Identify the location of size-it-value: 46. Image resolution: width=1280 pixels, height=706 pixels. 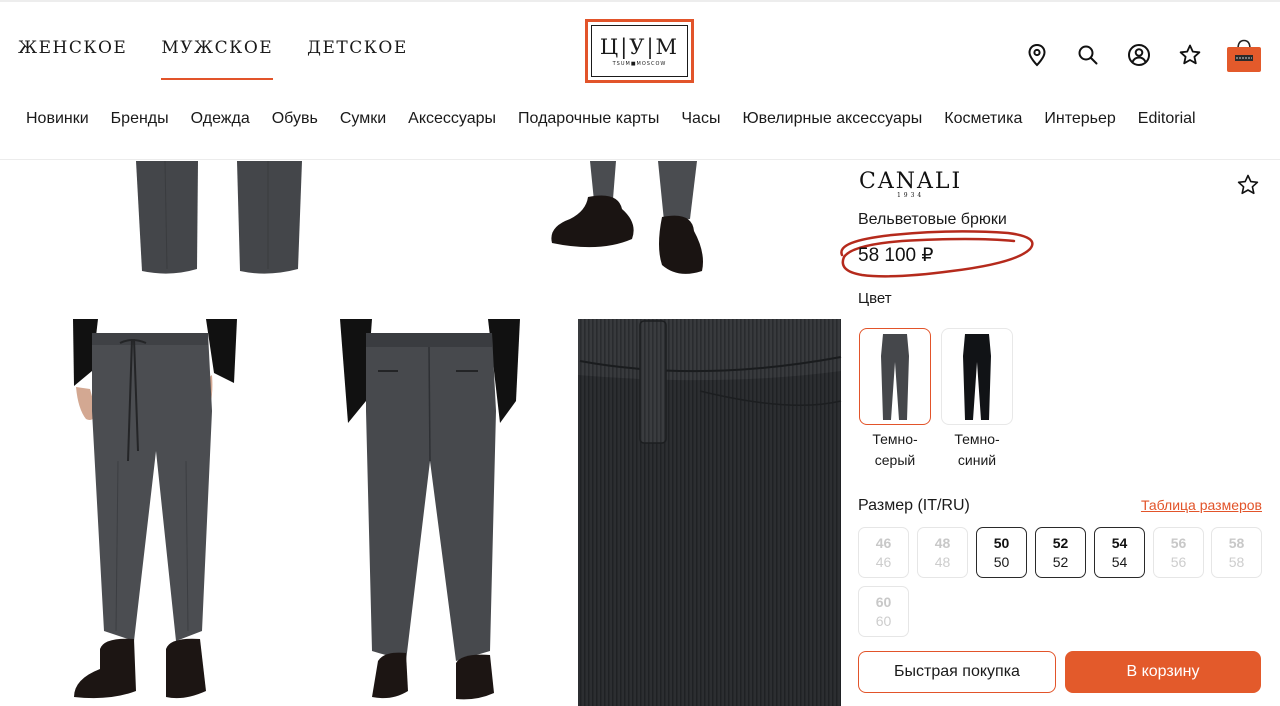
(883, 543).